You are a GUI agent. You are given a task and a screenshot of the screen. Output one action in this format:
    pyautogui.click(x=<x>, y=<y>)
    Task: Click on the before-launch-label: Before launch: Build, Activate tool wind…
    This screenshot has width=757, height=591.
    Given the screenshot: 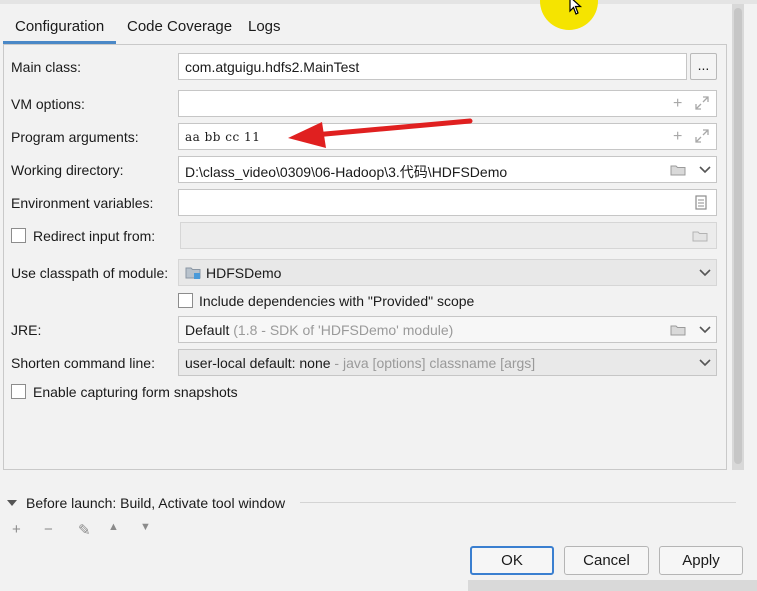 What is the action you would take?
    pyautogui.click(x=155, y=503)
    